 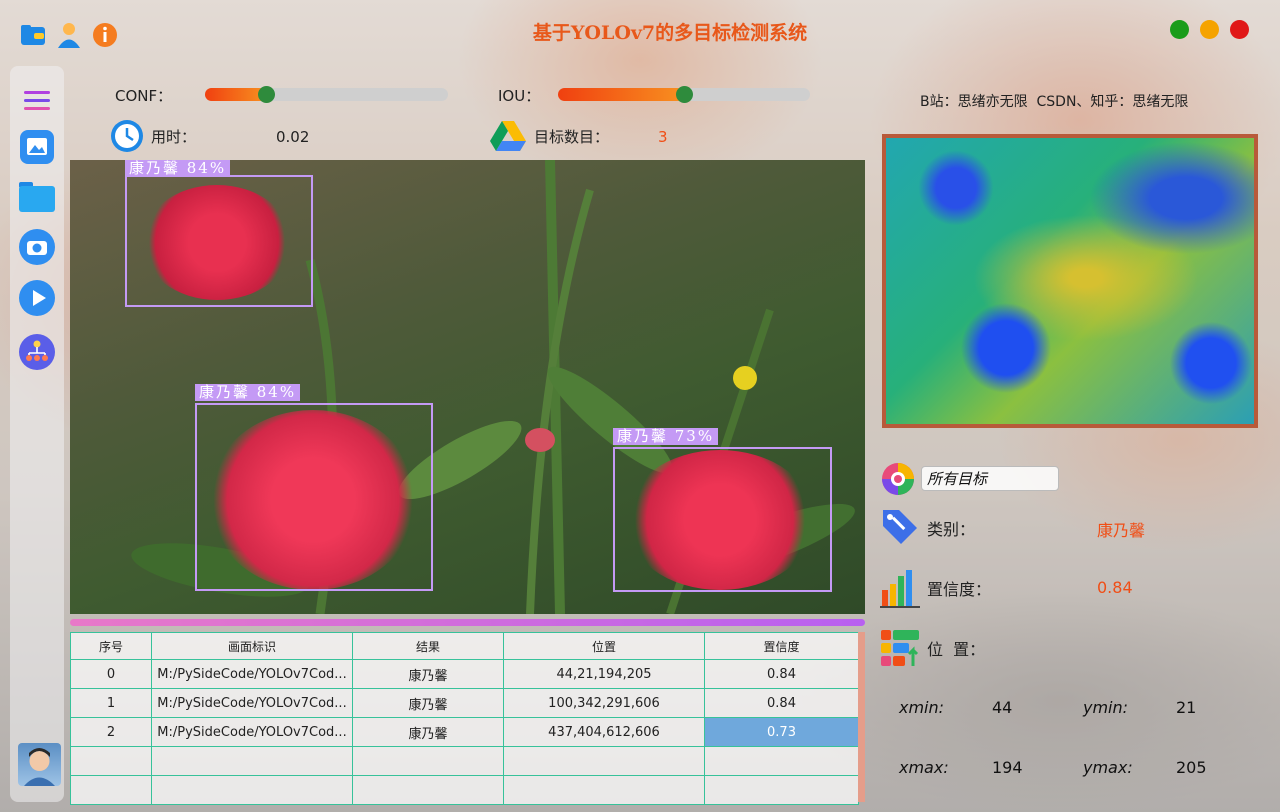 What do you see at coordinates (898, 481) in the screenshot?
I see `color-wheel-icon` at bounding box center [898, 481].